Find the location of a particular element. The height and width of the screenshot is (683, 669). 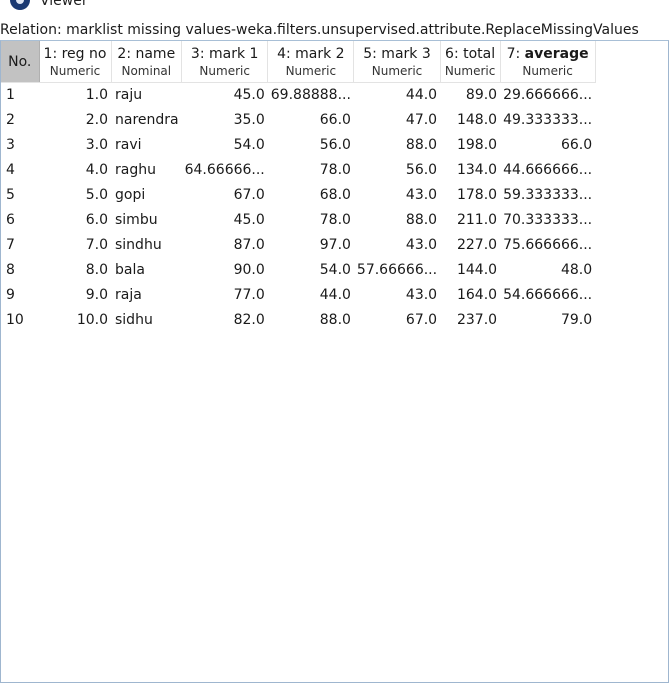

column-header-label: 6: total is located at coordinates (470, 53).